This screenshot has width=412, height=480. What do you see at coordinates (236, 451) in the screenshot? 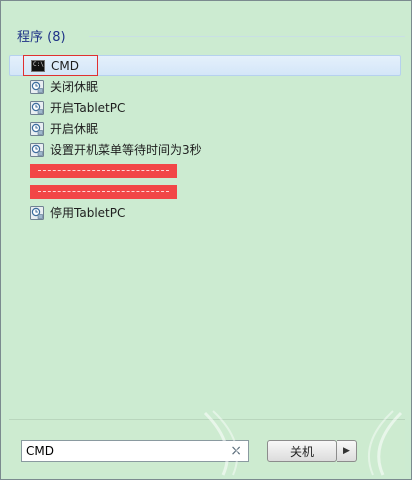
I see `clear-search-icon: ×` at bounding box center [236, 451].